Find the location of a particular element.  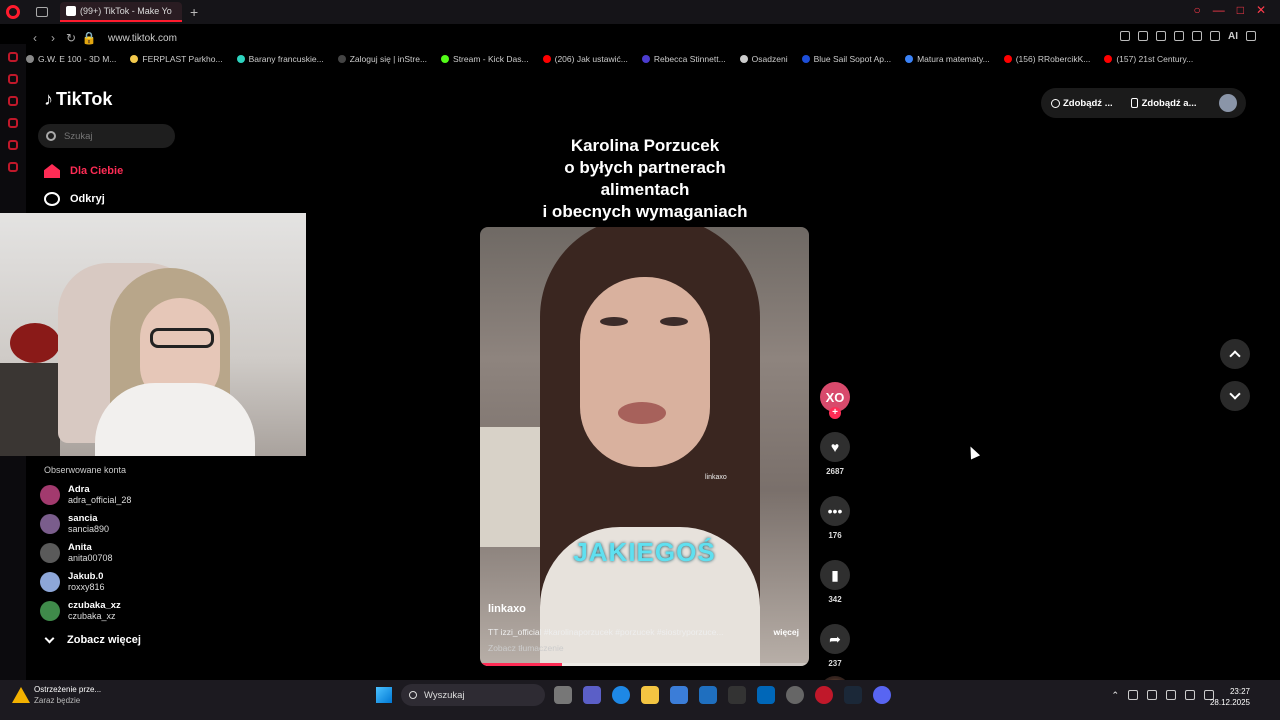

menu-icon is located at coordinates (1251, 36).